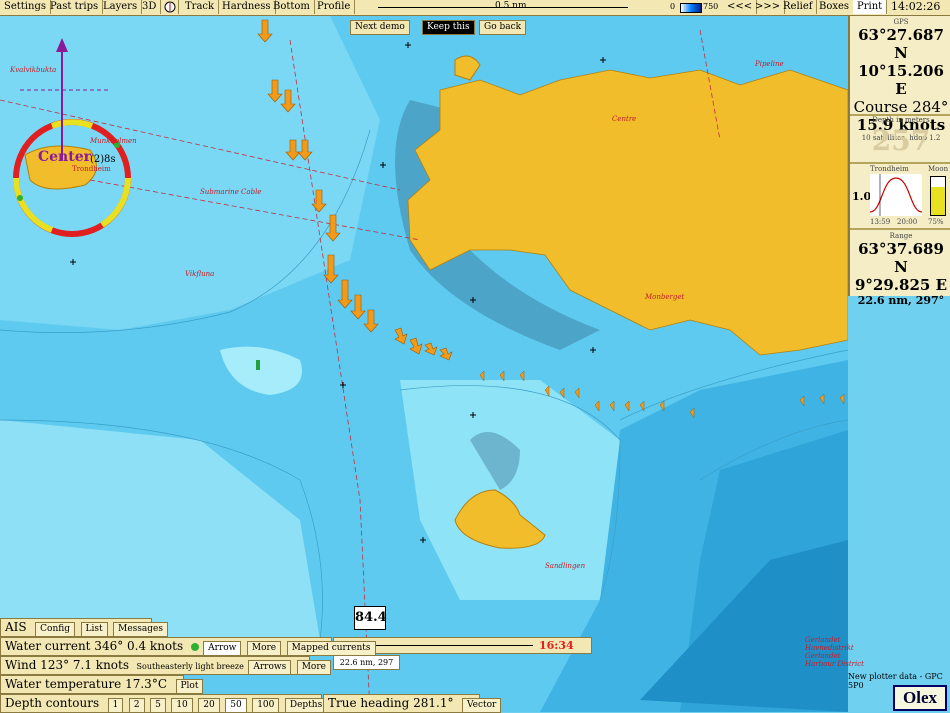 The width and height of the screenshot is (950, 713). Describe the element at coordinates (901, 300) in the screenshot. I see `range-distance: 22.6 nm, 297°` at that location.